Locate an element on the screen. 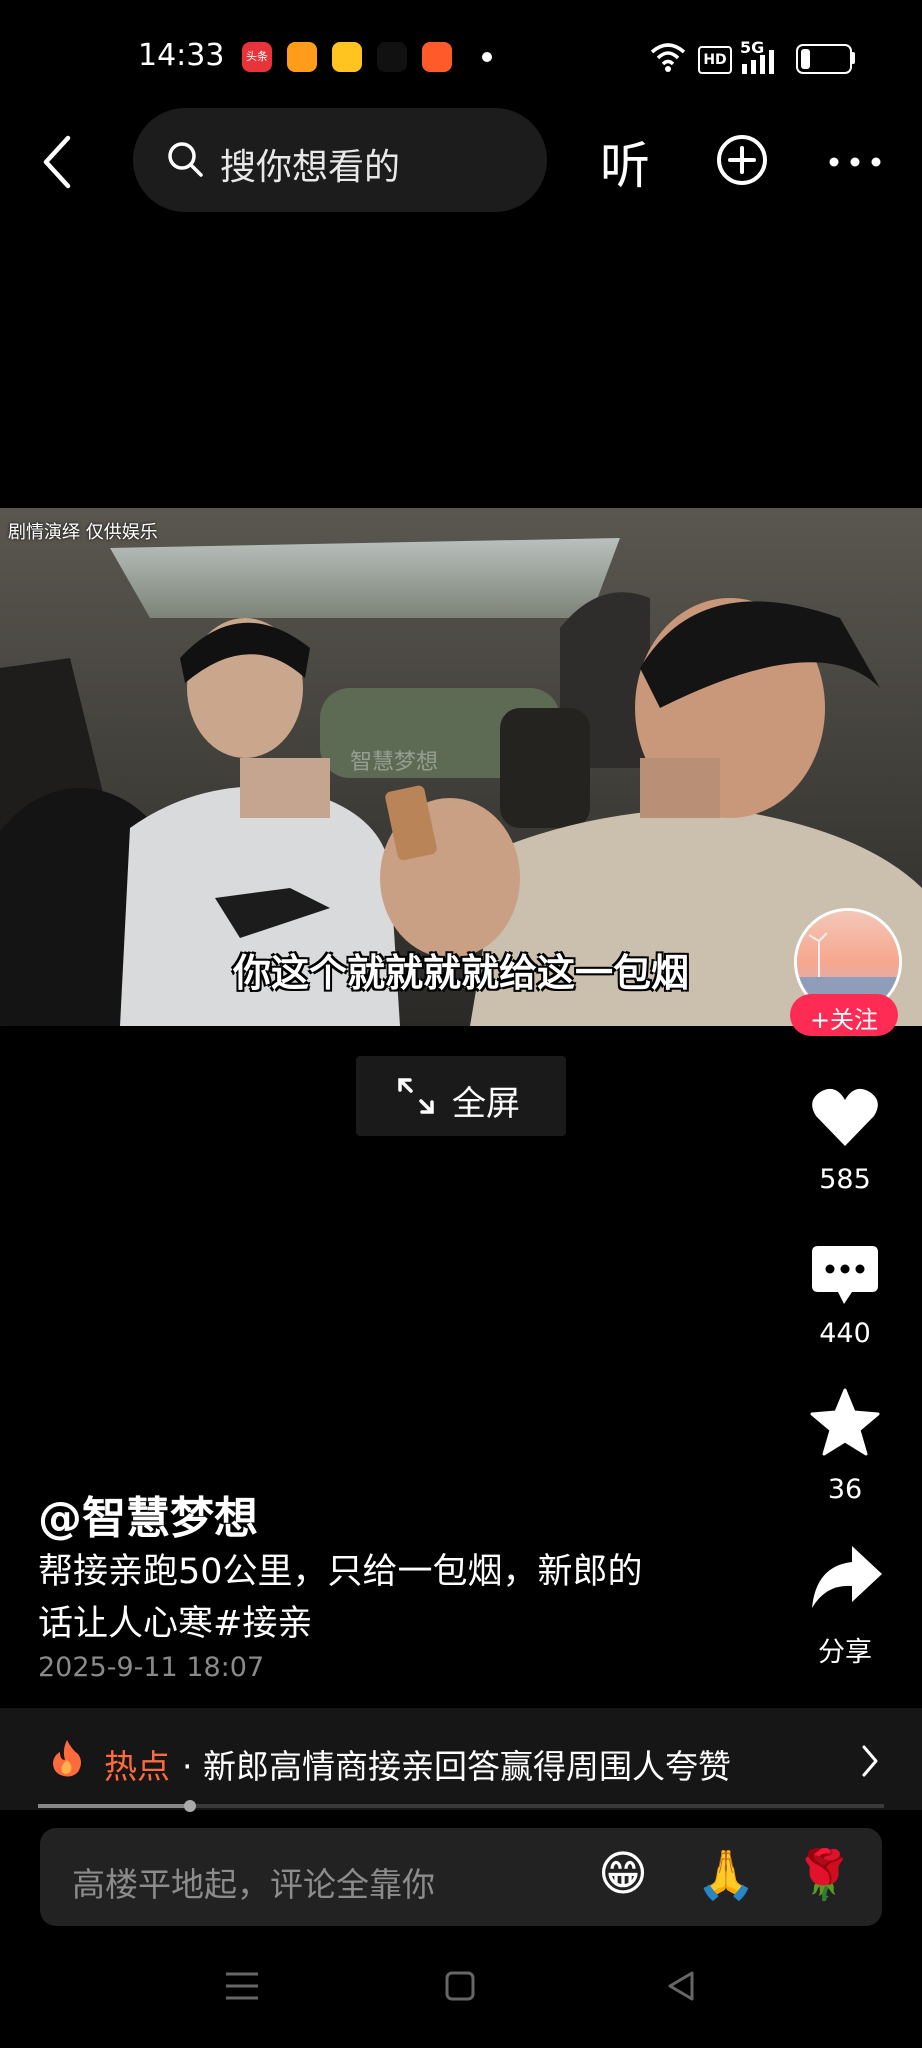 This screenshot has height=2048, width=922. wifi-icon is located at coordinates (668, 57).